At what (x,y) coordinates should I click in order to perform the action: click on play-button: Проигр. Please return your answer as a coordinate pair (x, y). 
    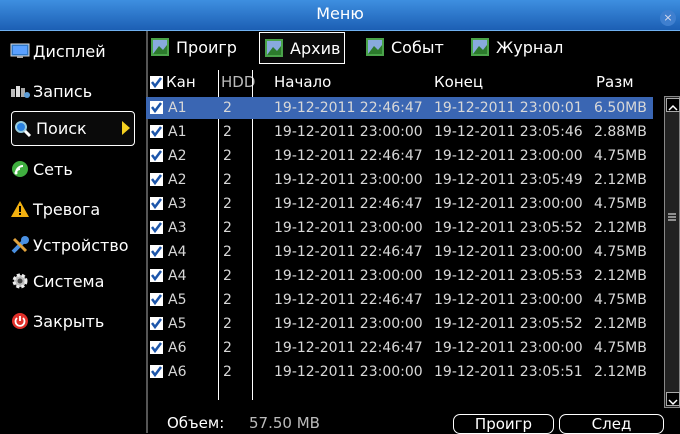
    Looking at the image, I should click on (503, 424).